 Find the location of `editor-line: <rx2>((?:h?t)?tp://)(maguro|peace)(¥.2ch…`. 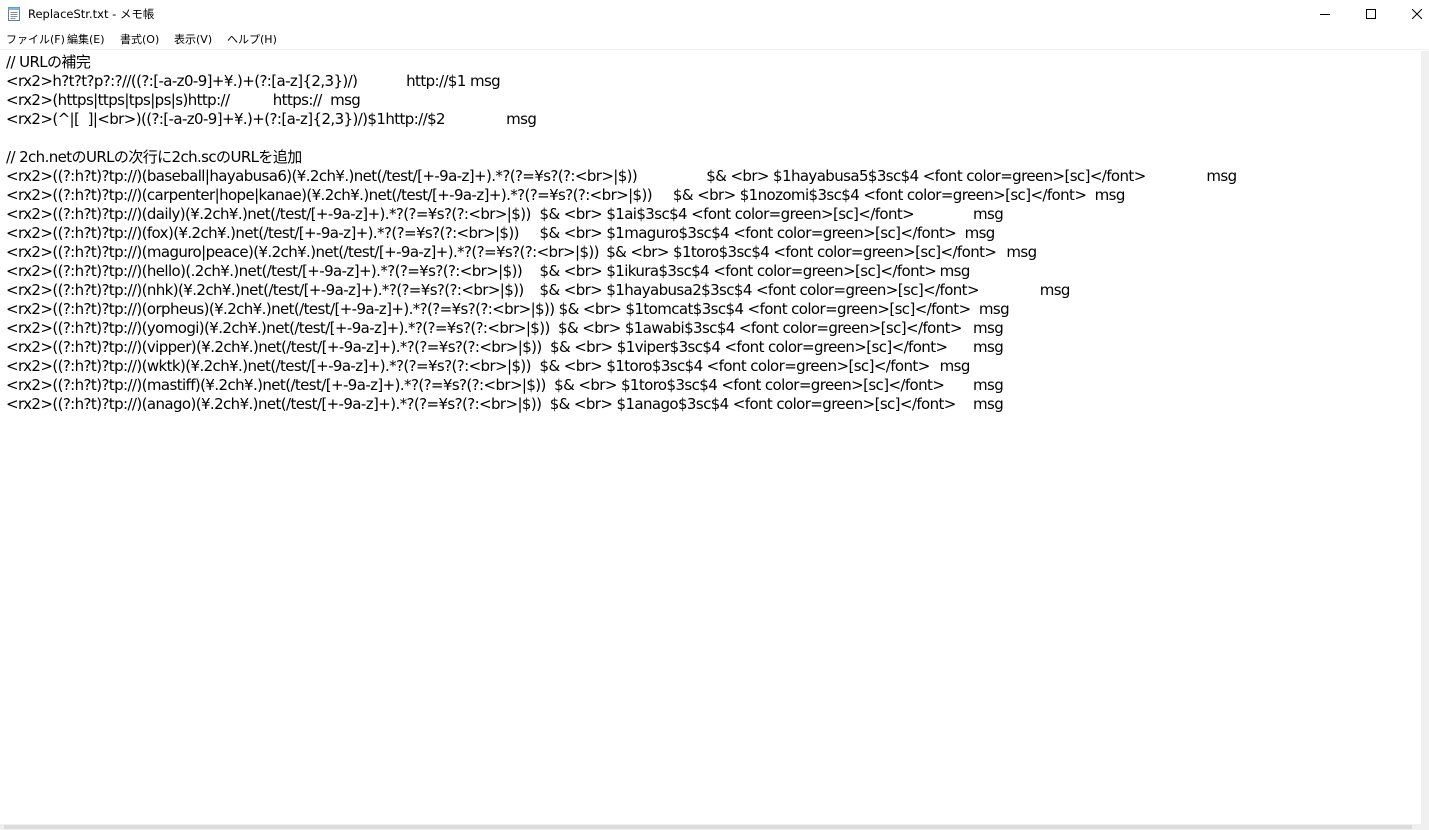

editor-line: <rx2>((?:h?t)?tp://)(maguro|peace)(¥.2ch… is located at coordinates (521, 252).